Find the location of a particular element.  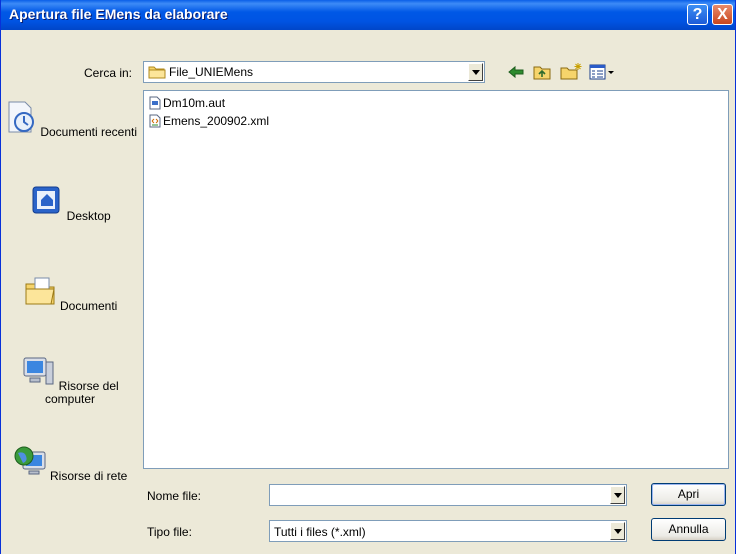

list-item: Dm10m.aut is located at coordinates (187, 103).